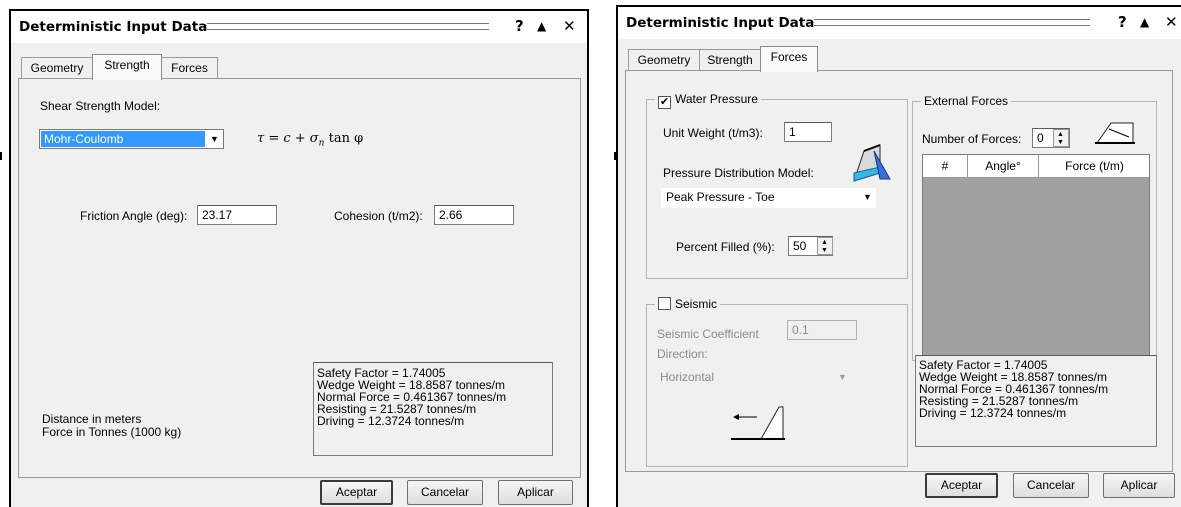 This screenshot has height=507, width=1181. Describe the element at coordinates (344, 138) in the screenshot. I see `formula-tail: tan φ` at that location.